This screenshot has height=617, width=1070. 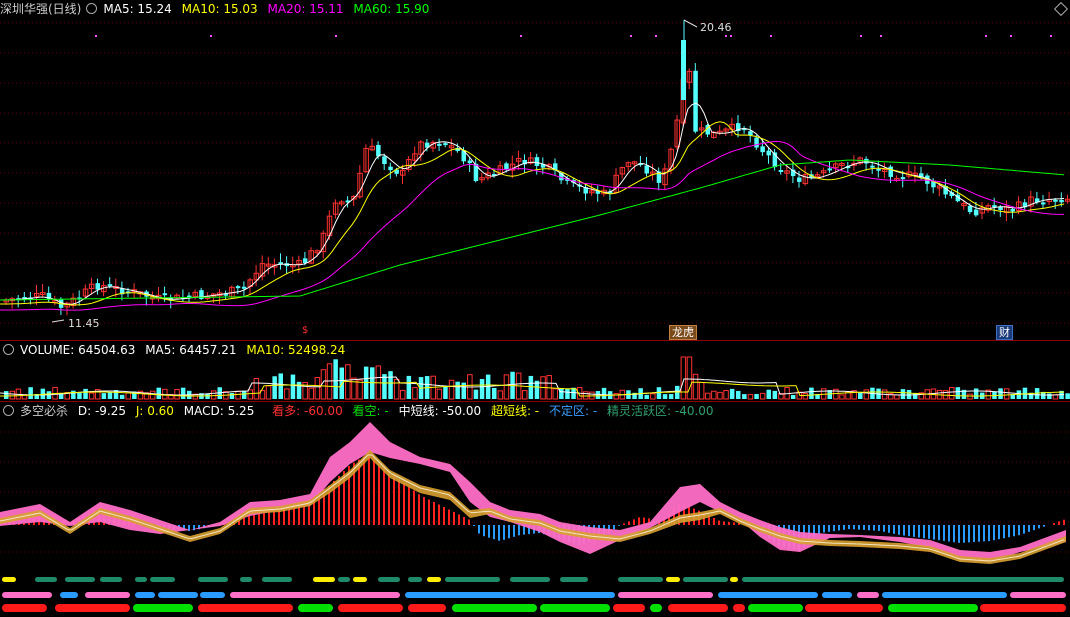 What do you see at coordinates (391, 9) in the screenshot?
I see `ma60-value: MA60: 15.90` at bounding box center [391, 9].